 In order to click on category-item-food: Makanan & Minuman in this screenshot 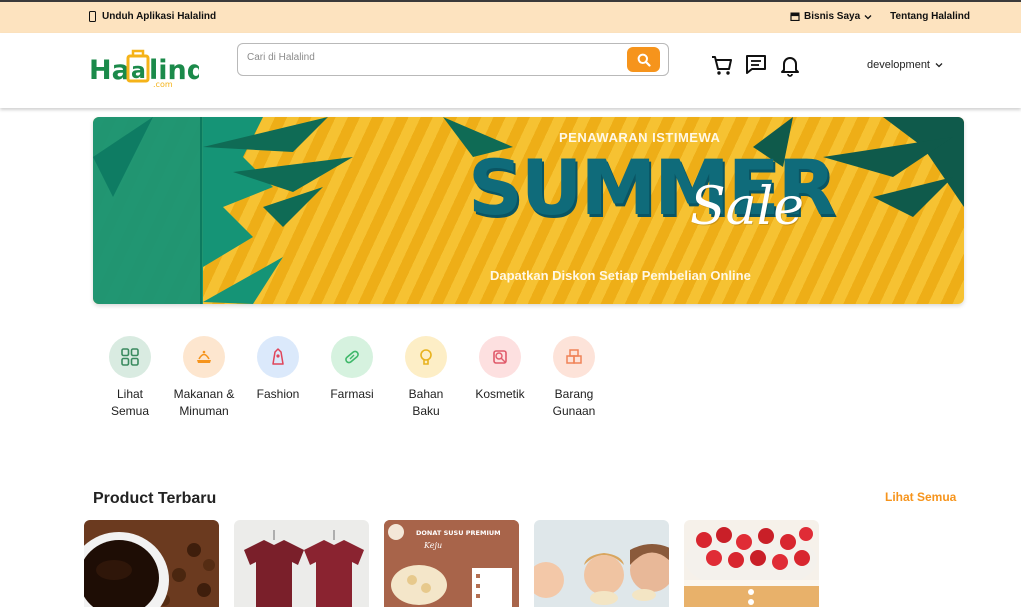, I will do `click(204, 378)`.